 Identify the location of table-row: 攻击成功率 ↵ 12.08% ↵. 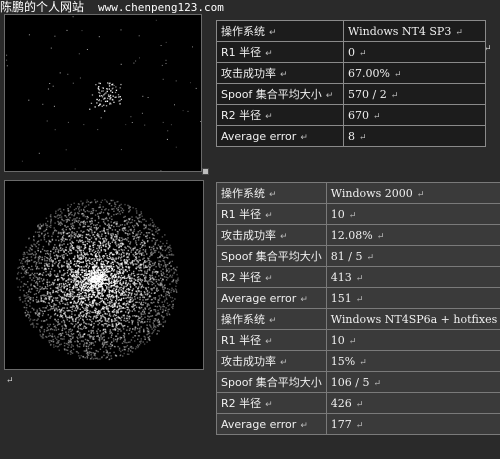
(358, 235).